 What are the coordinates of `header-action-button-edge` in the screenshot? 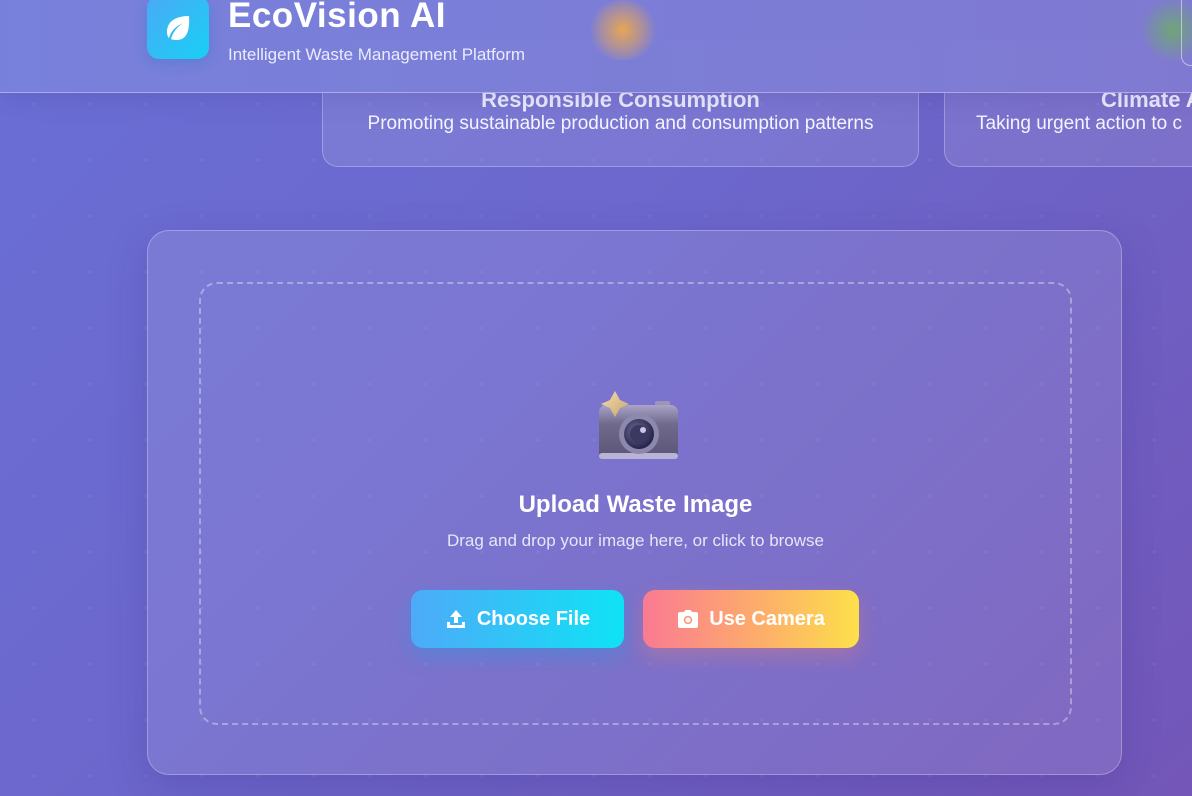 It's located at (1186, 33).